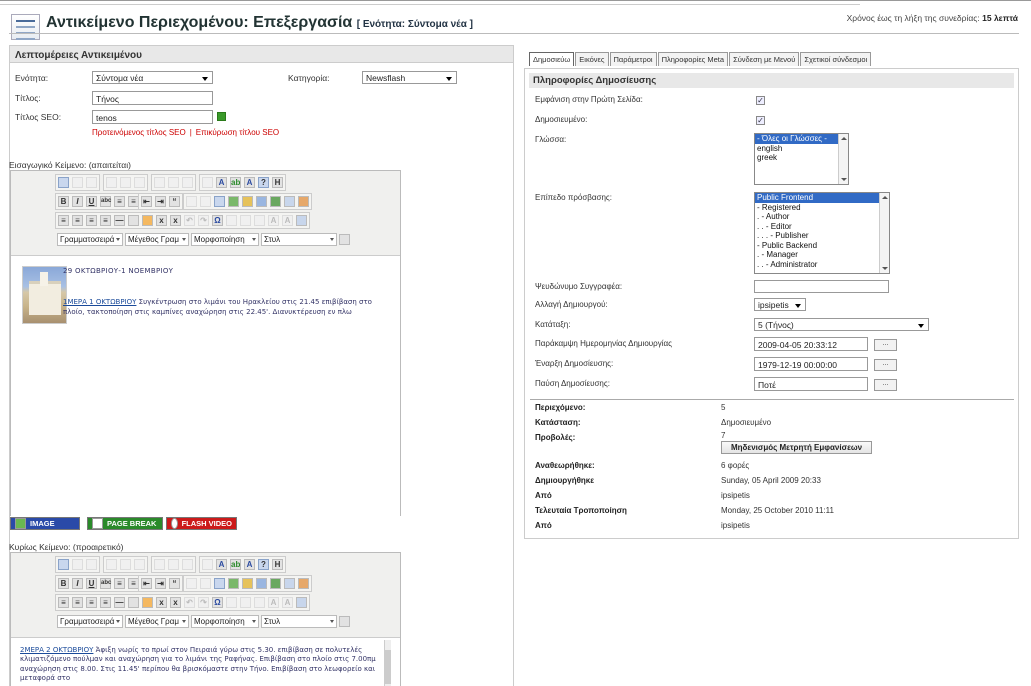 This screenshot has width=1031, height=686. I want to click on language-listbox: - Όλες οι Γλώσσες - english greek, so click(801, 159).